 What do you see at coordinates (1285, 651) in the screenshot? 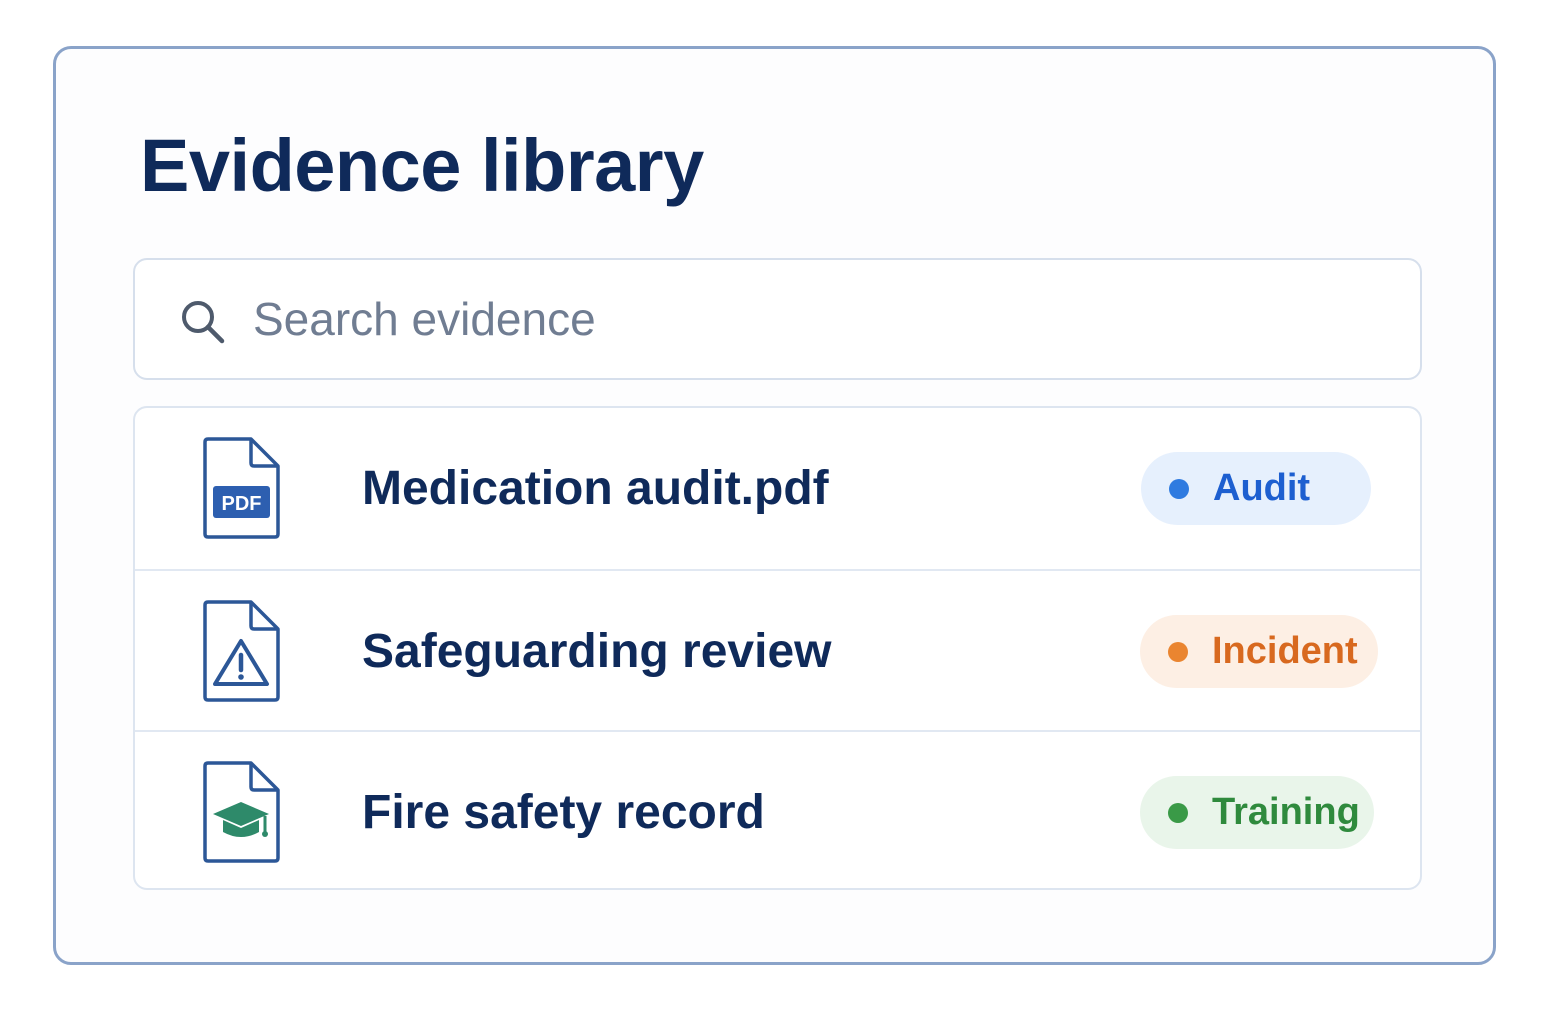
I see `tag-label: Incident` at bounding box center [1285, 651].